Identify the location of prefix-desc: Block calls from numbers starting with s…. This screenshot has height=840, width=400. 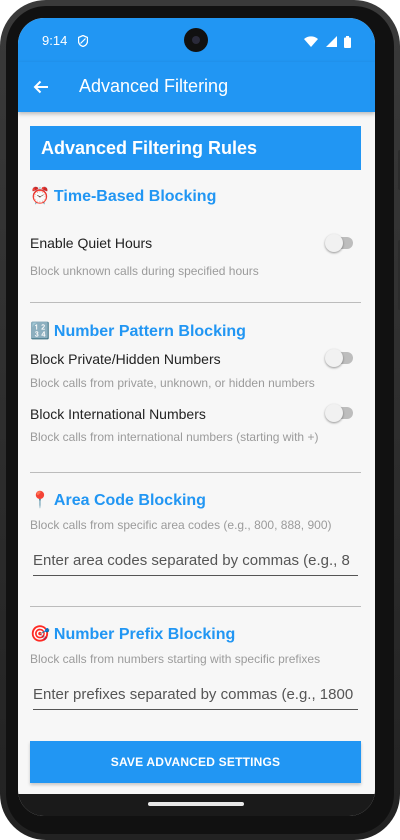
(175, 659).